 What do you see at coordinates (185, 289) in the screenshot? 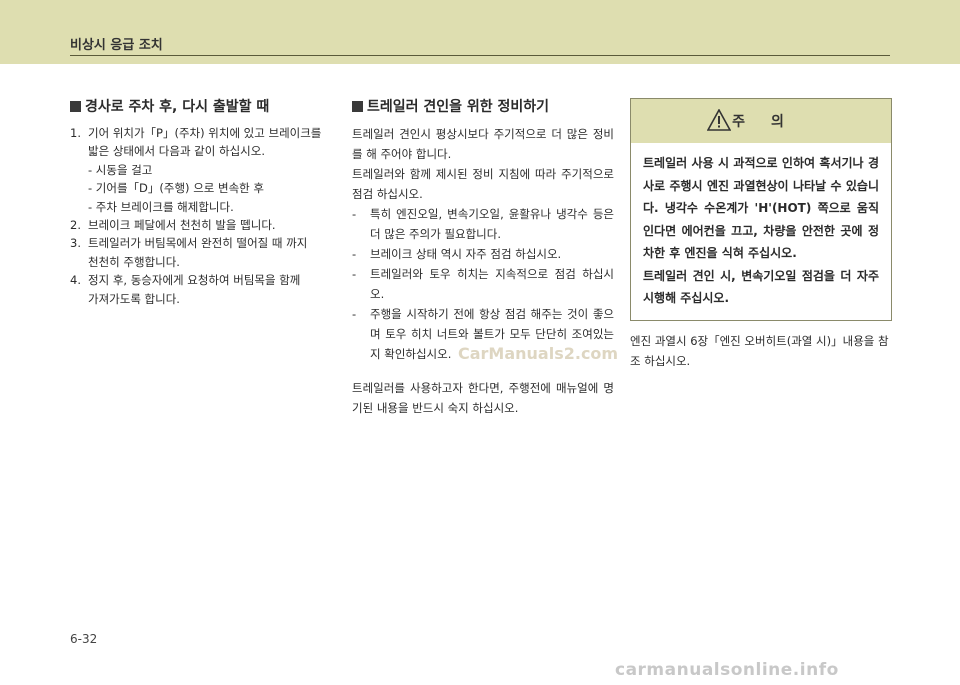
I see `list-item: 4. 정지 후, 동승자에게 요청하여 버팀목을 함께 가져가도록 합니다.` at bounding box center [185, 289].